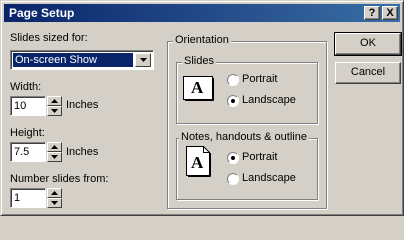 Image resolution: width=404 pixels, height=240 pixels. What do you see at coordinates (259, 79) in the screenshot?
I see `slides-portrait-label: Portrait` at bounding box center [259, 79].